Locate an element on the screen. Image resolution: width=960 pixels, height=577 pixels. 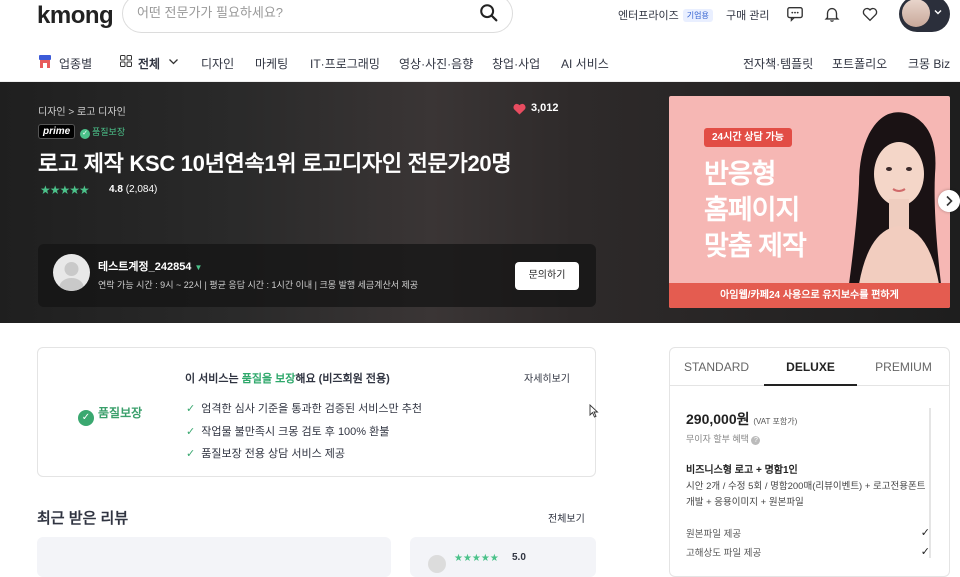
seller-avatar is located at coordinates (71, 272).